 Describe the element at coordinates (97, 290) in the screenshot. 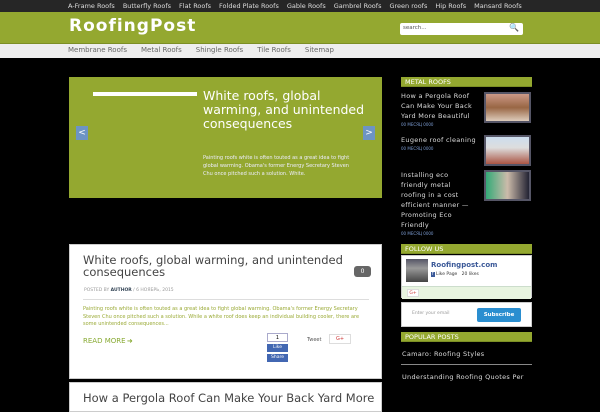

I see `meta-prefix: POSTED BY` at that location.